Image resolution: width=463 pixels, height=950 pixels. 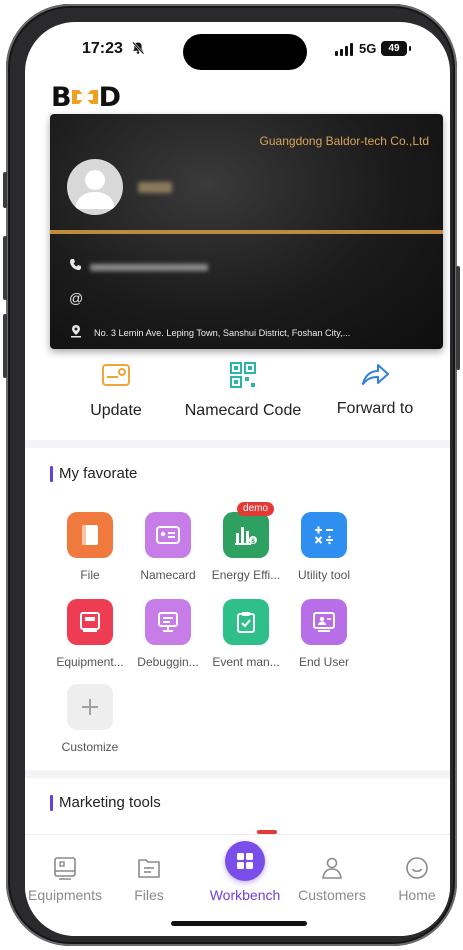 I want to click on tab-equipments-label: Equipments, so click(x=65, y=895).